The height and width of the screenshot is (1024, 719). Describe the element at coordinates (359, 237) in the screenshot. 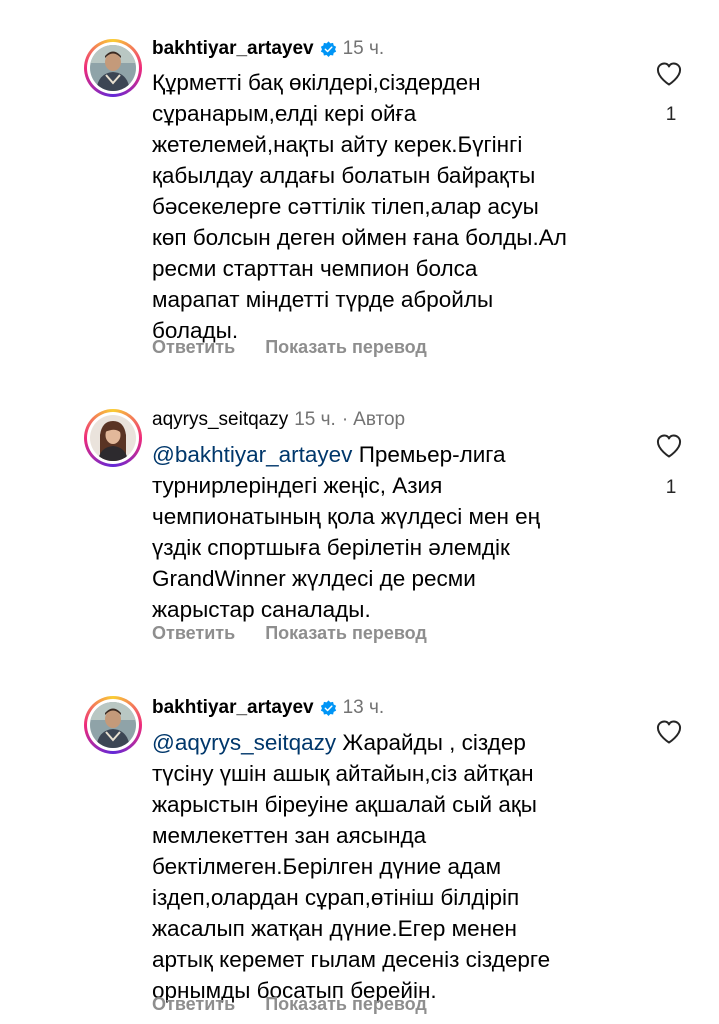

I see `comment-line: көп болсын деген оймен ғана болды.Ал` at that location.